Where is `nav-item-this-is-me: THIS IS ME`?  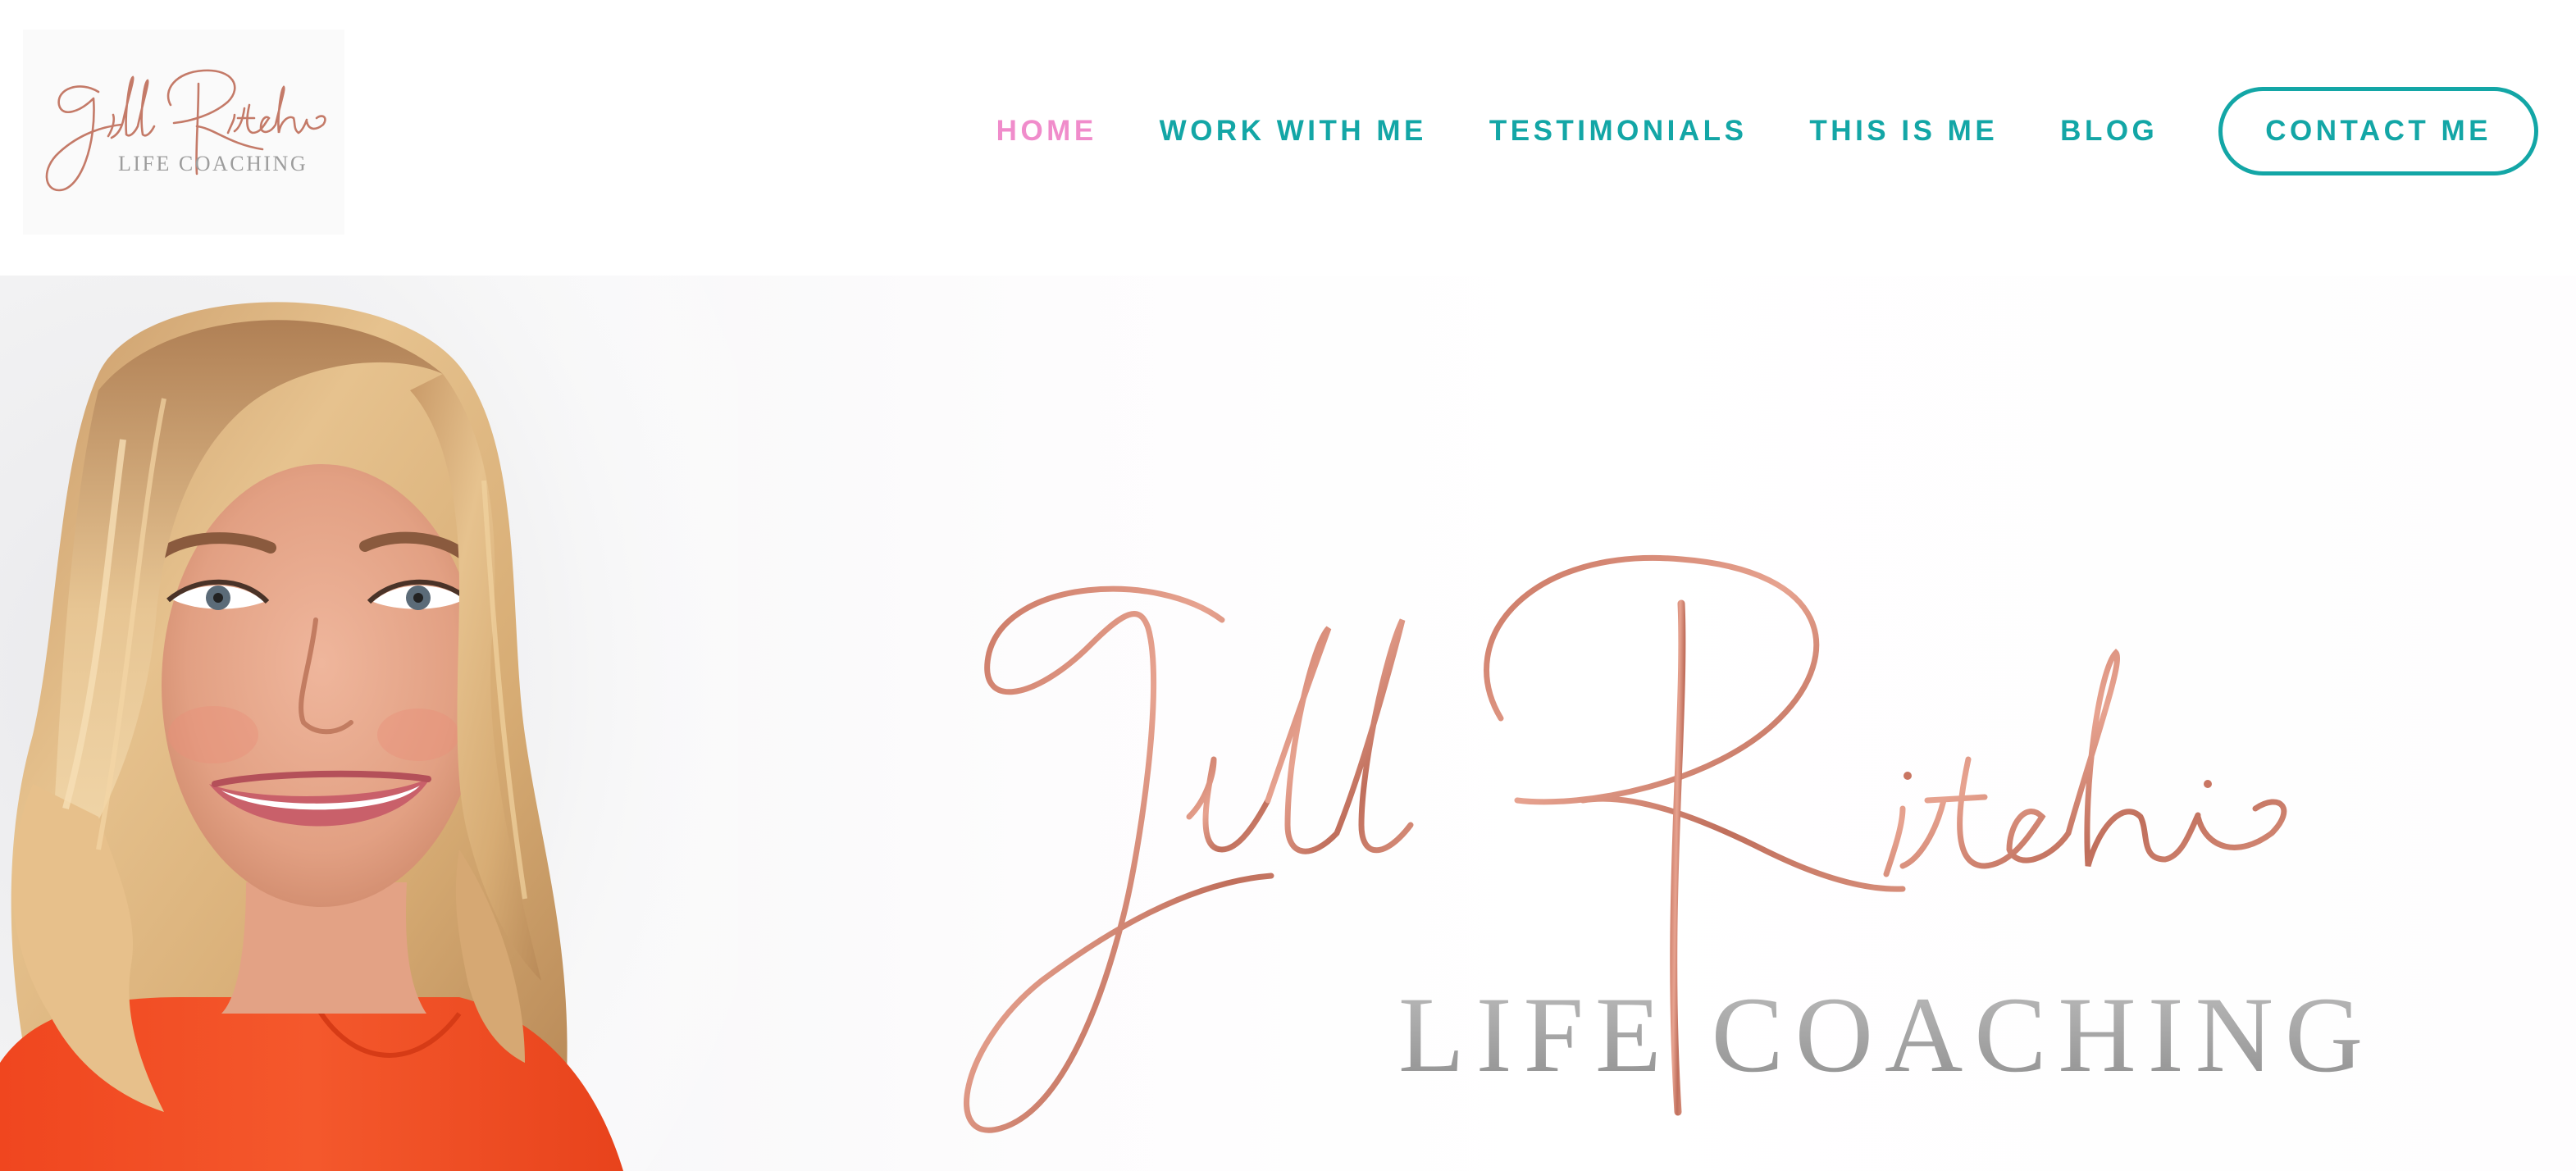 nav-item-this-is-me: THIS IS ME is located at coordinates (1903, 131).